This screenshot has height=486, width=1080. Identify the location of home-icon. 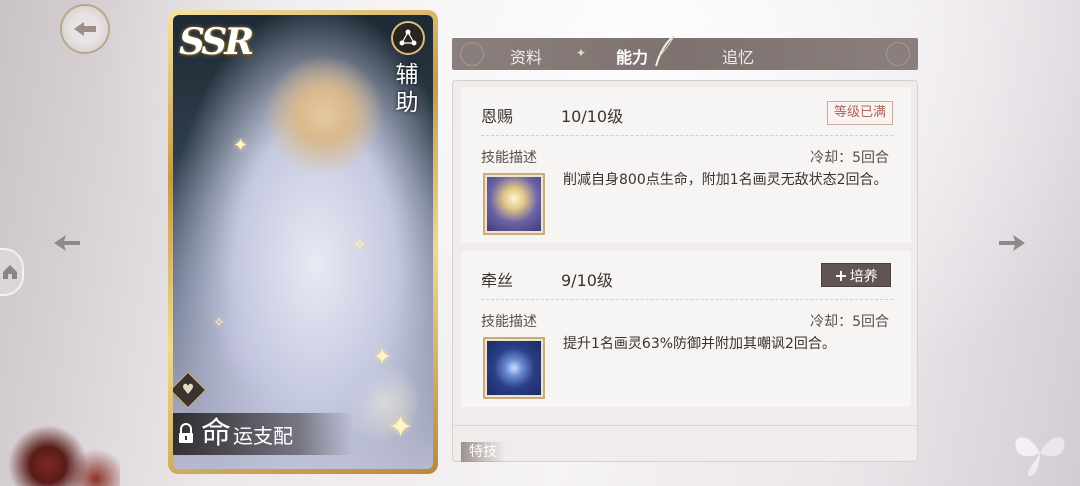
(10, 272).